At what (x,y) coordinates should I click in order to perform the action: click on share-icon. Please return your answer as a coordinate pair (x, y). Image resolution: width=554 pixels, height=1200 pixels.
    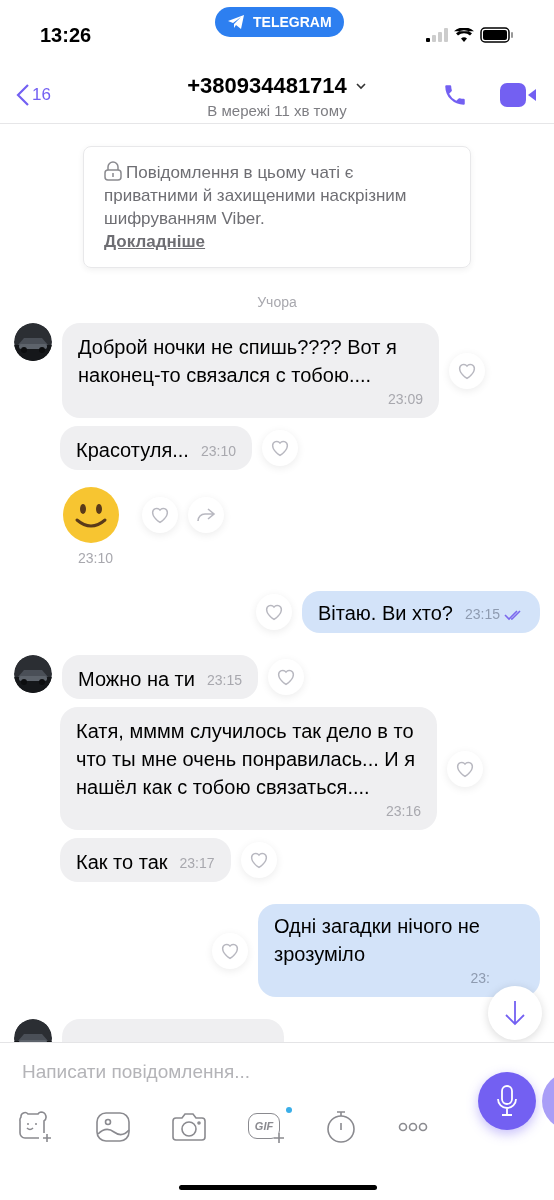
    Looking at the image, I should click on (206, 515).